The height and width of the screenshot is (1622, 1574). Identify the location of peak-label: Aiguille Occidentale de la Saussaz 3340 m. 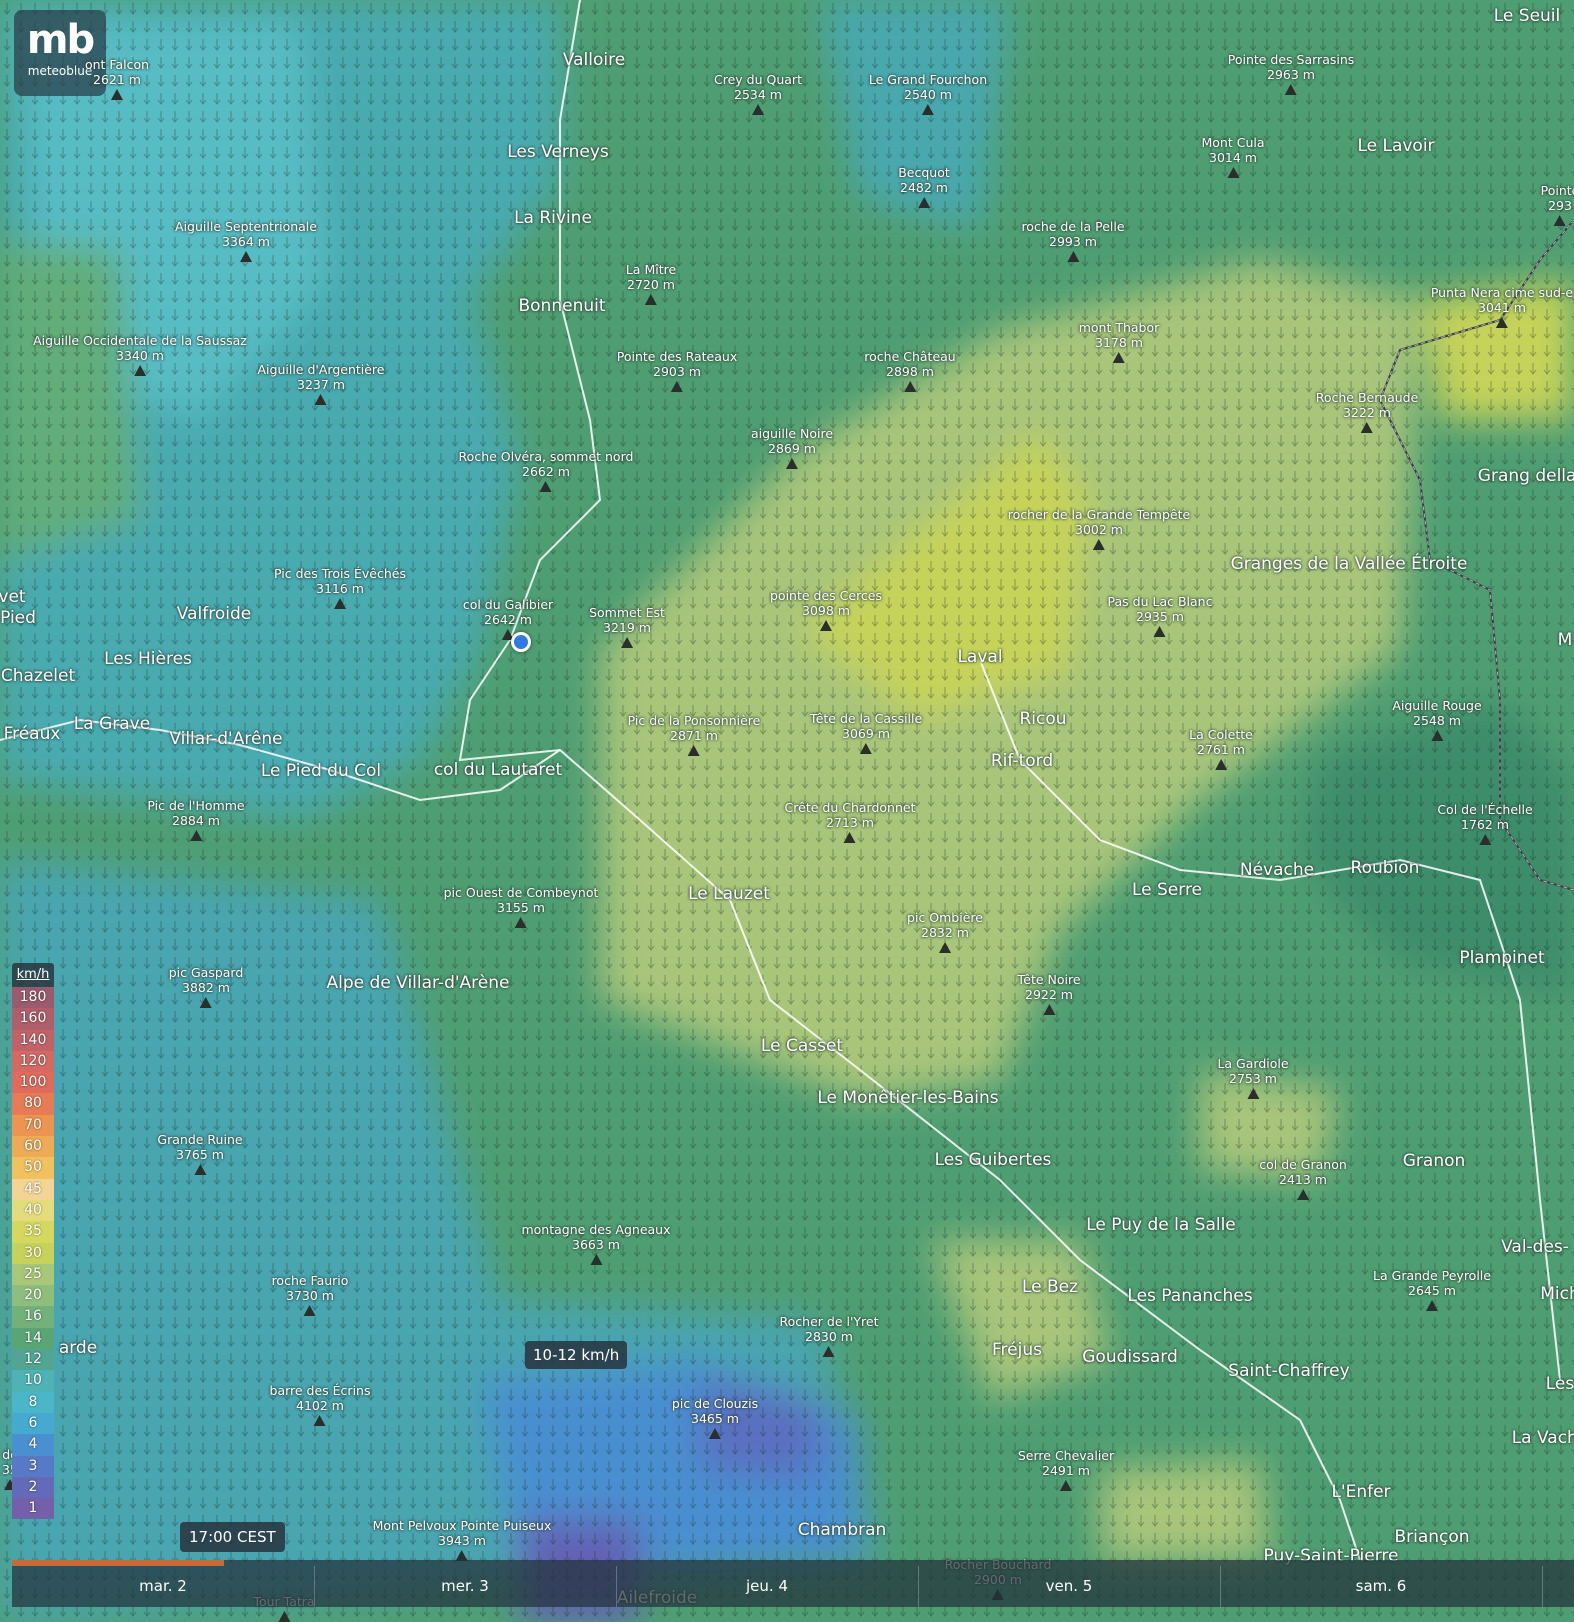
(140, 354).